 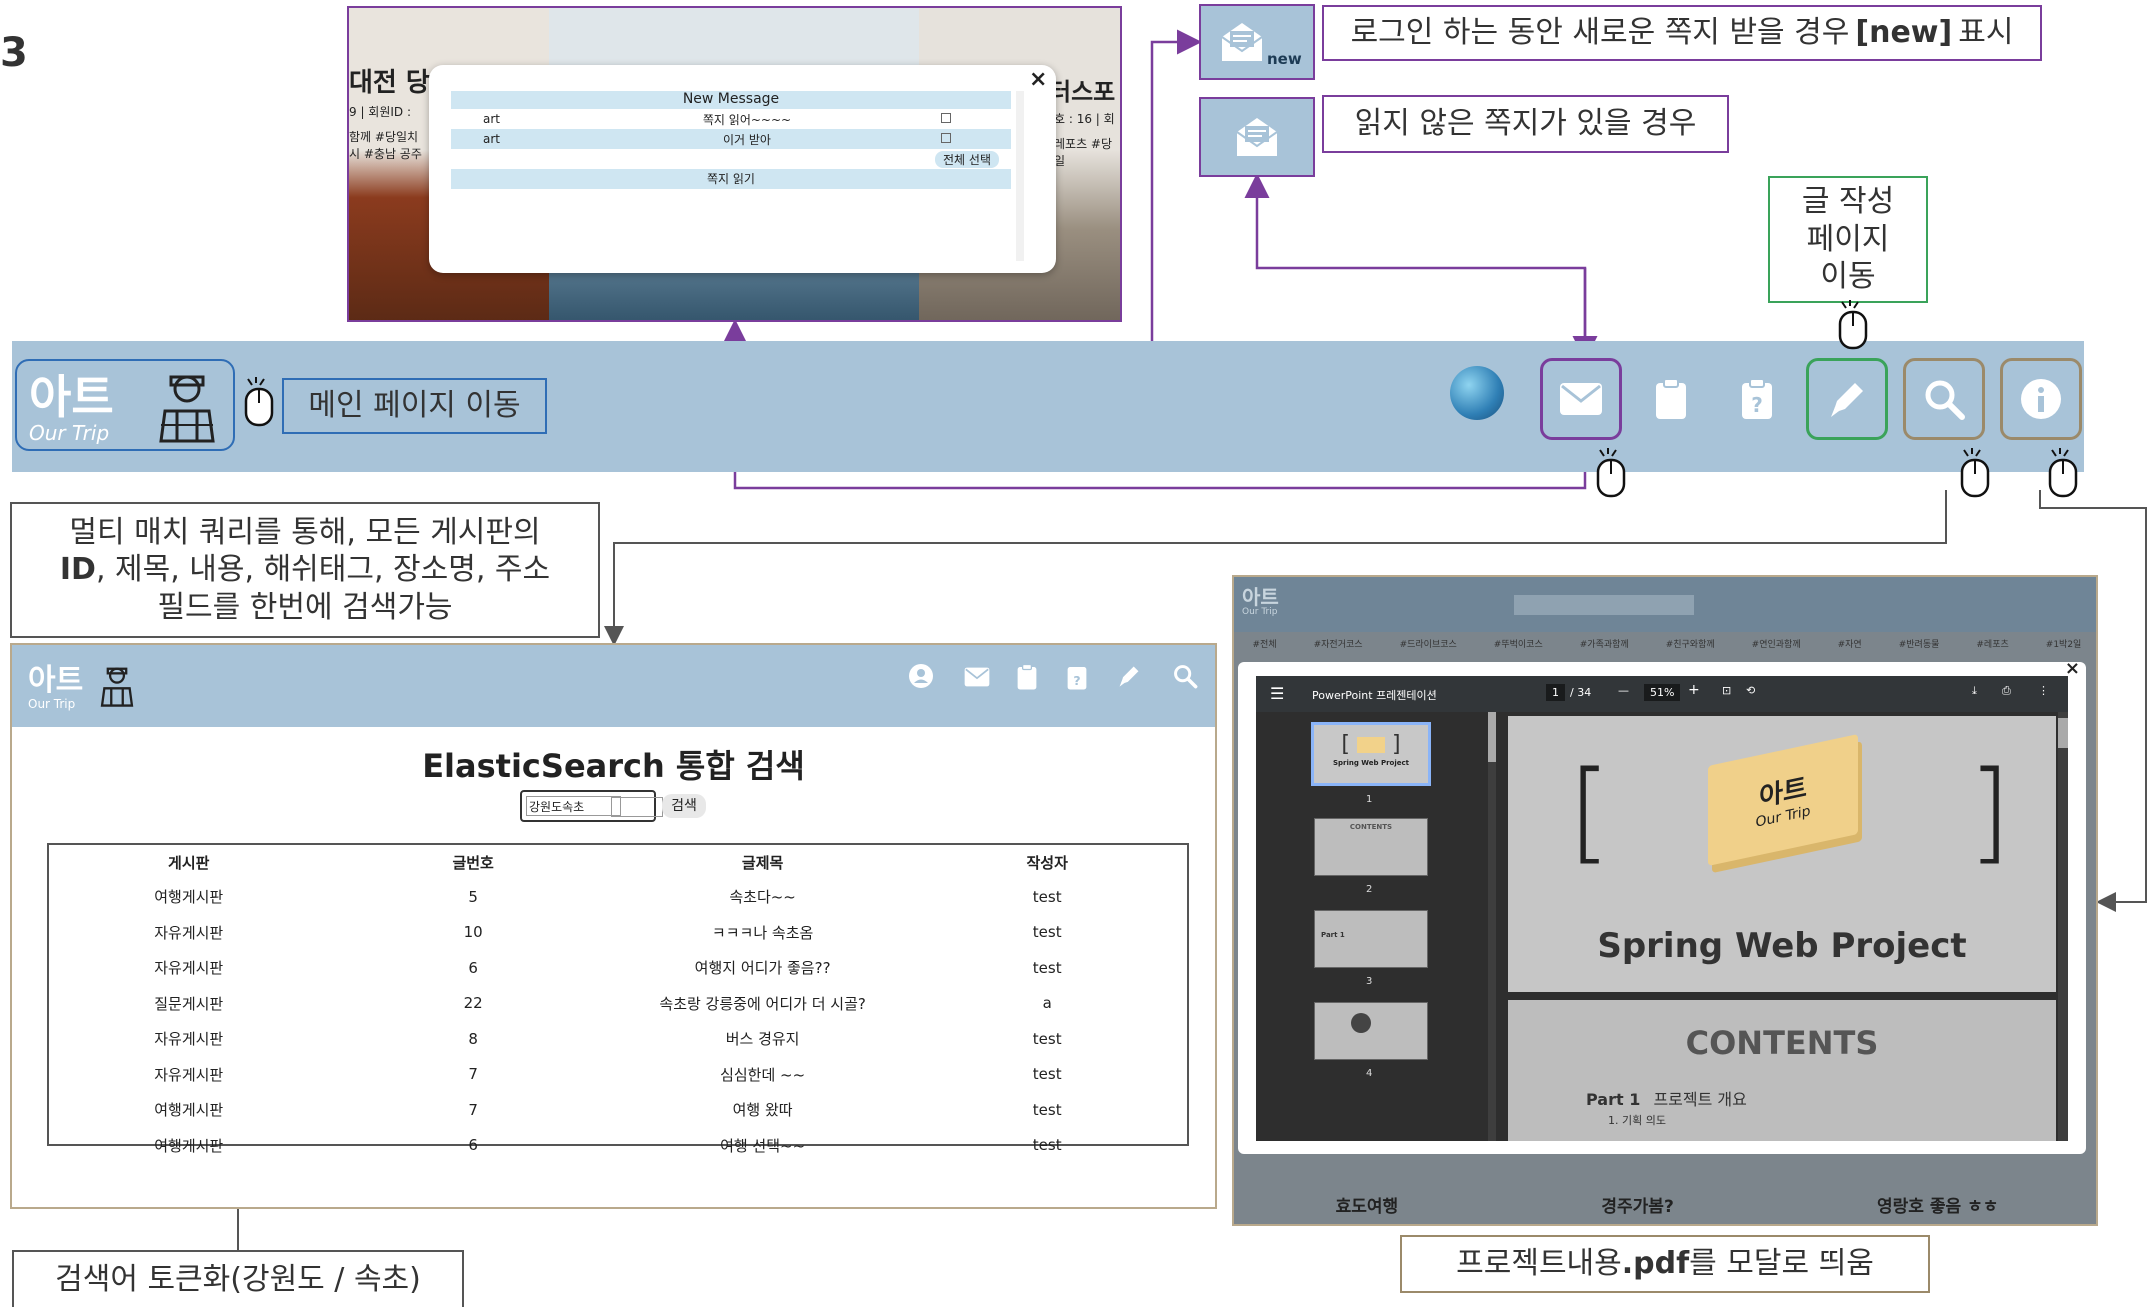 I want to click on rotate-icon: ⟲, so click(x=1750, y=690).